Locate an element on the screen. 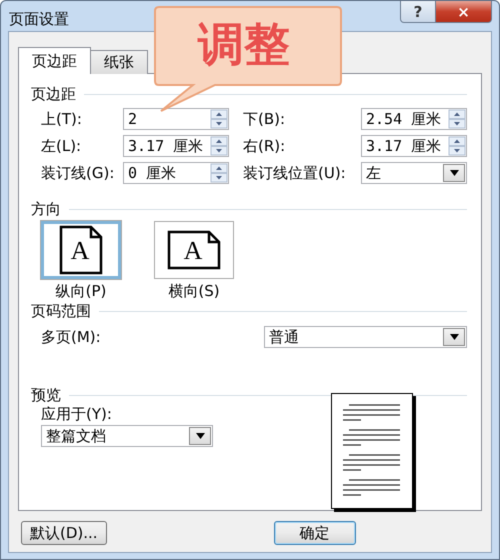  orientation-label: 横向(S) is located at coordinates (194, 291).